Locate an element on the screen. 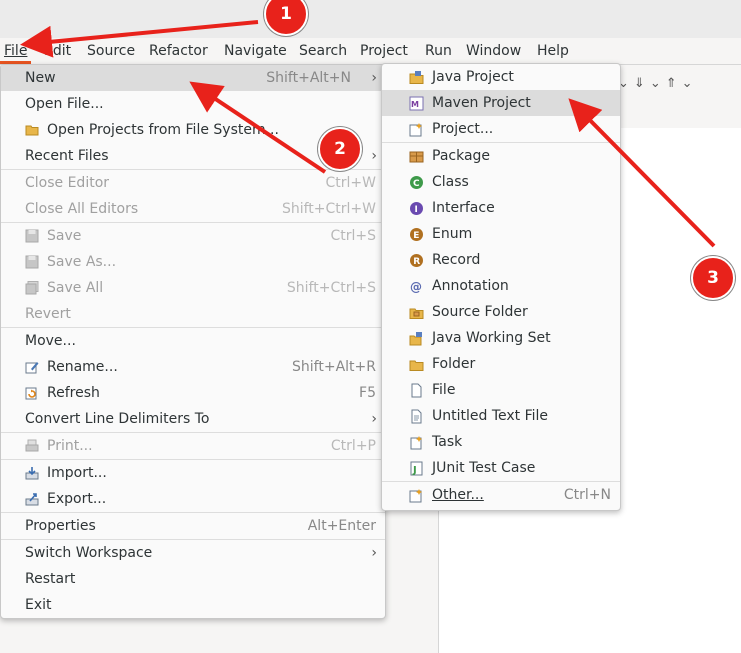 This screenshot has height=653, width=741. step-badge-2: 2 is located at coordinates (340, 149).